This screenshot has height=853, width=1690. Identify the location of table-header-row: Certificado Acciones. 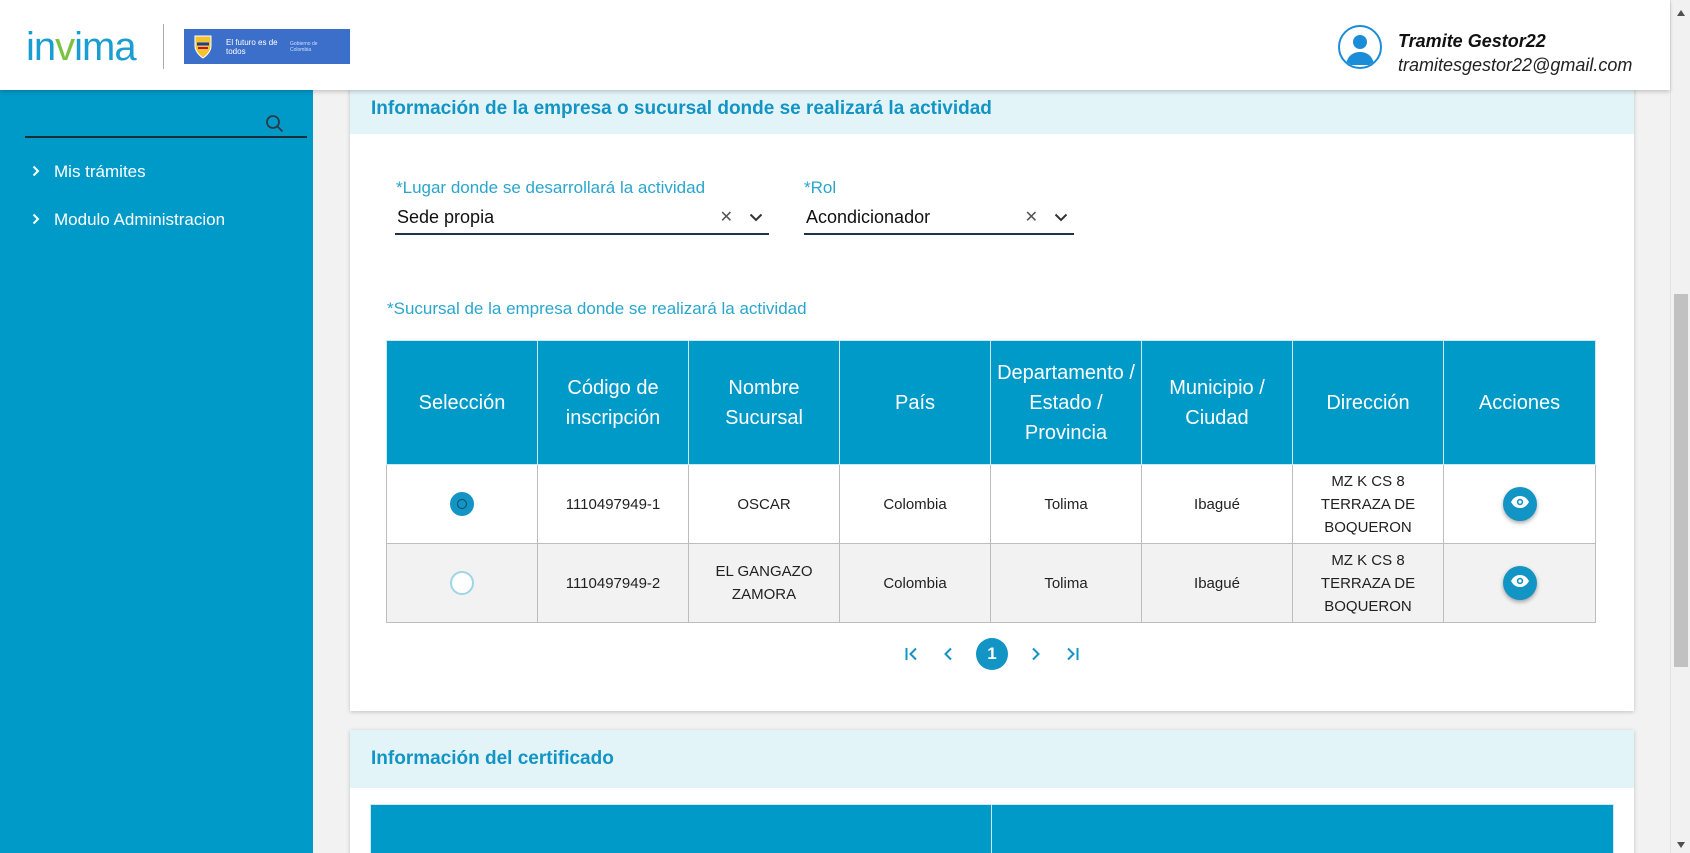
(992, 828).